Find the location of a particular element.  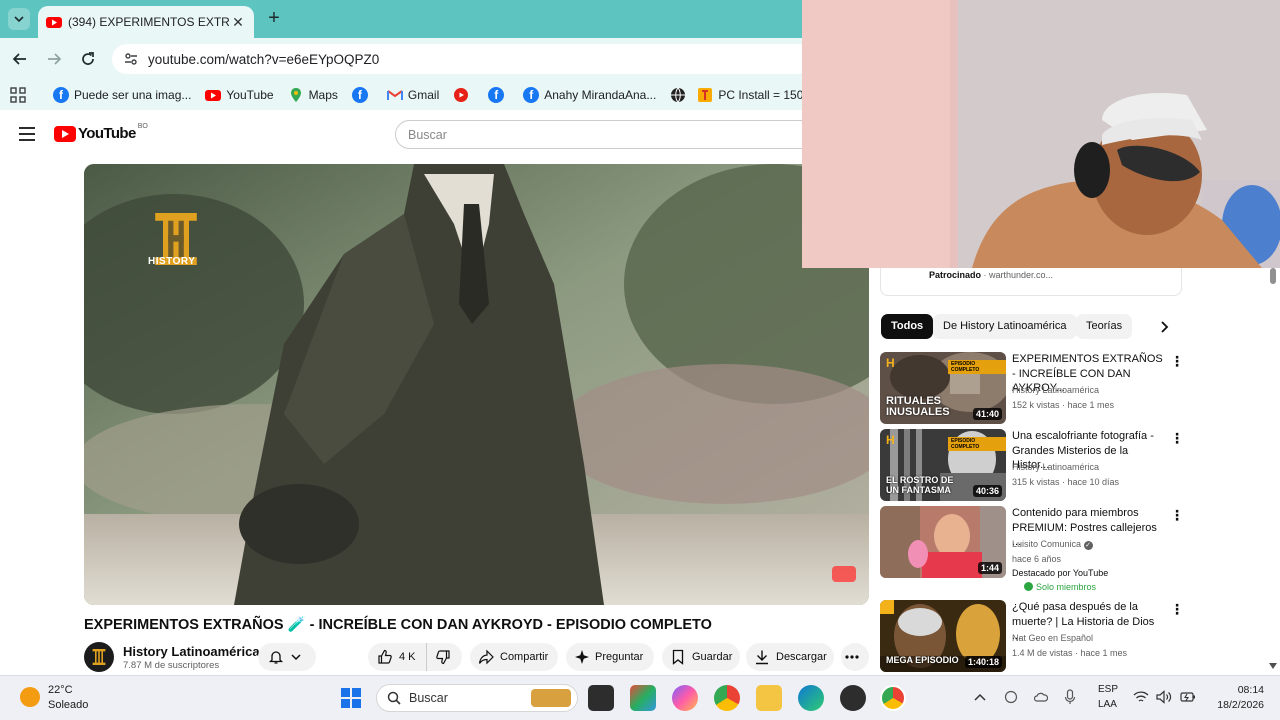

download-icon is located at coordinates (762, 657).